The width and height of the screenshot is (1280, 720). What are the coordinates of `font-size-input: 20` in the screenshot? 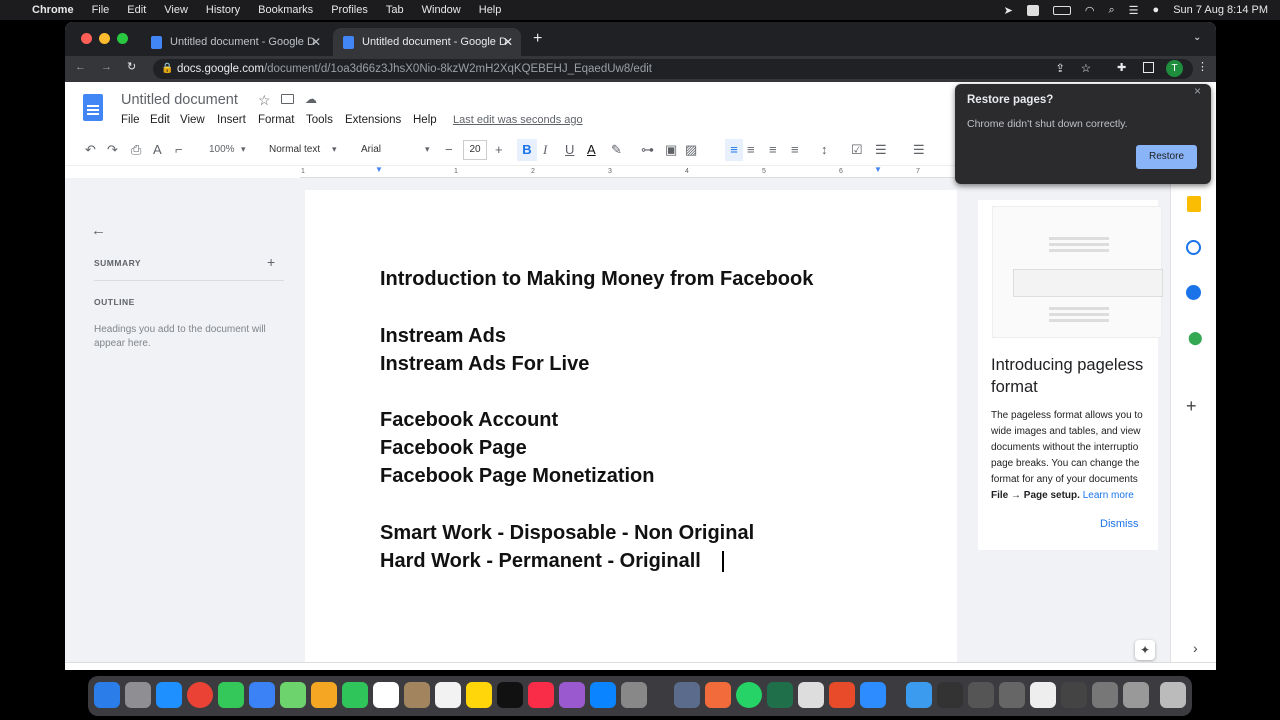 It's located at (475, 150).